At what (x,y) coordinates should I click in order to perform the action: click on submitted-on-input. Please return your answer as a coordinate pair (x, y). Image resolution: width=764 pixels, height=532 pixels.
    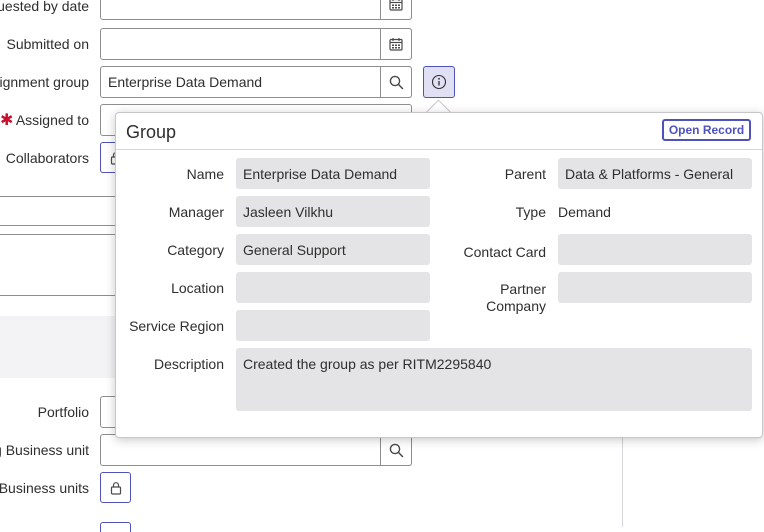
    Looking at the image, I should click on (256, 44).